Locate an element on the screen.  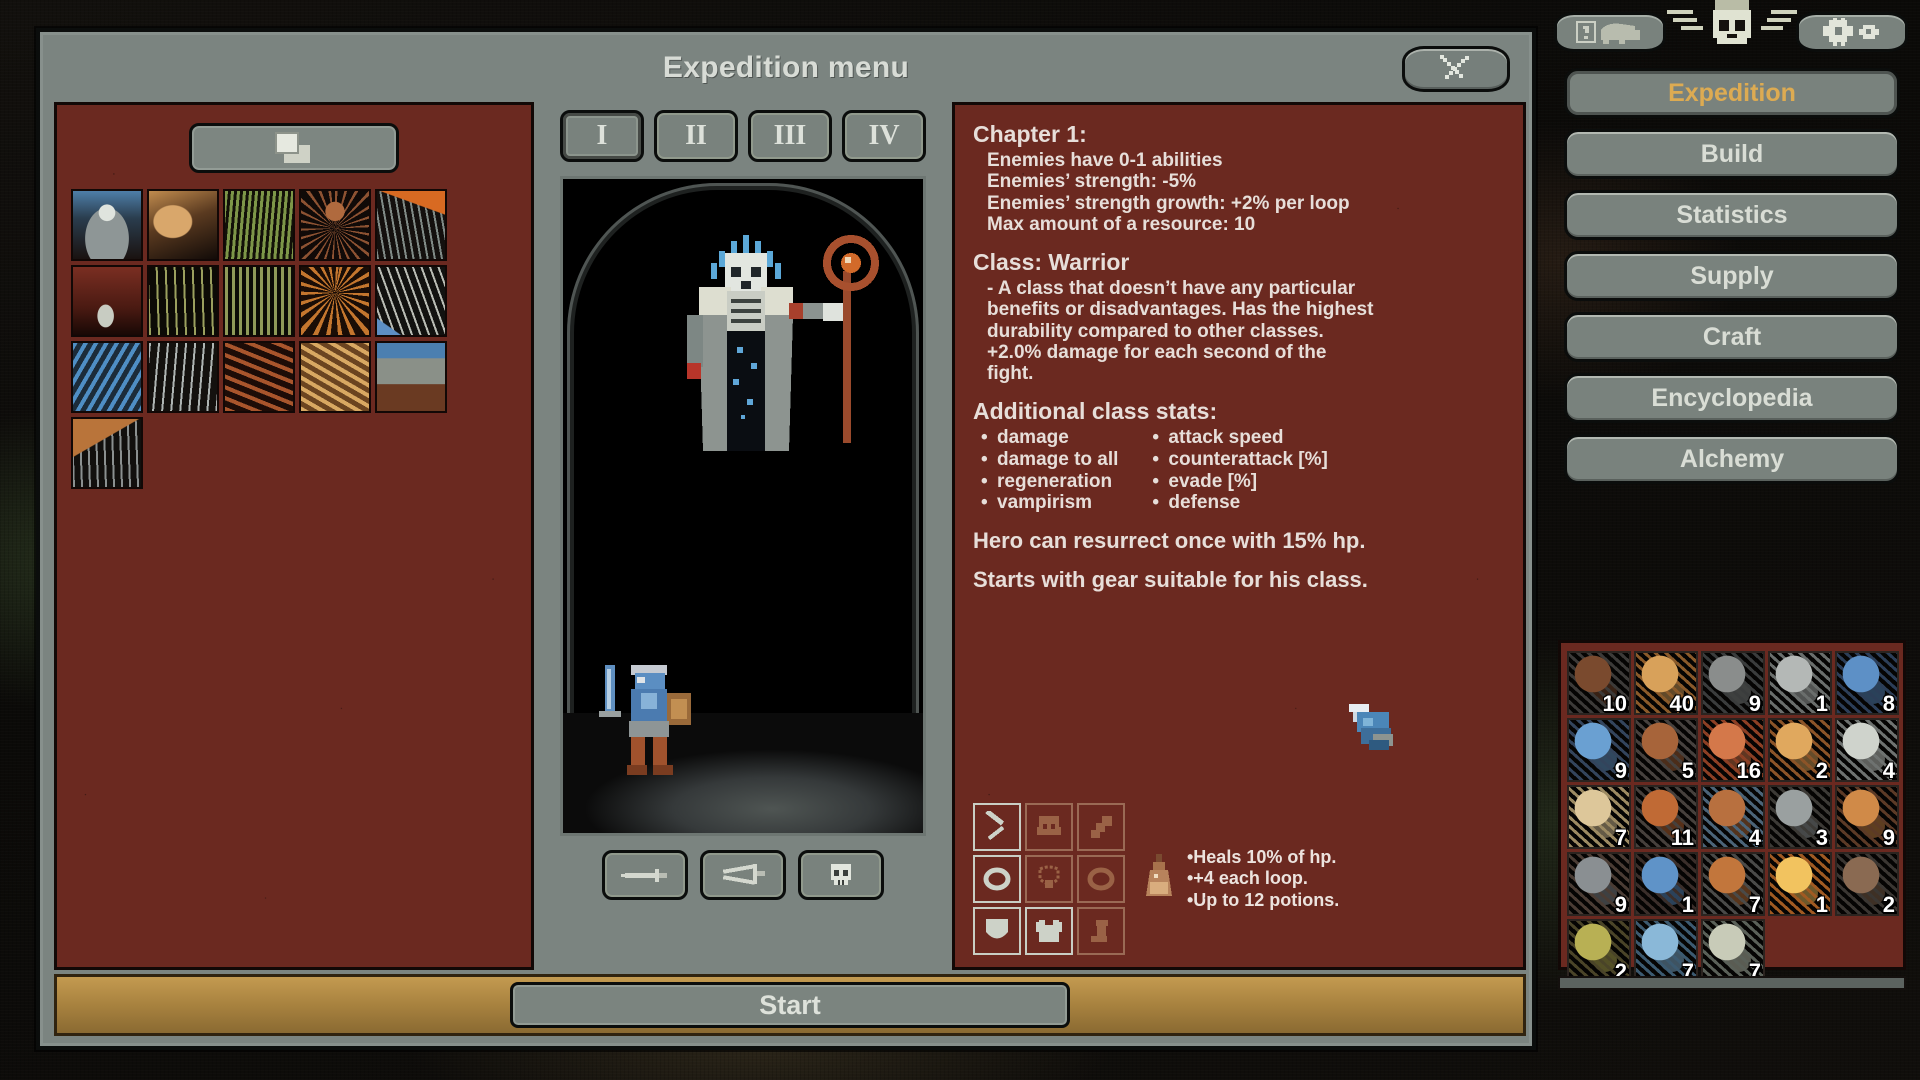
sidebar-item-supply: Supply is located at coordinates (1732, 276).